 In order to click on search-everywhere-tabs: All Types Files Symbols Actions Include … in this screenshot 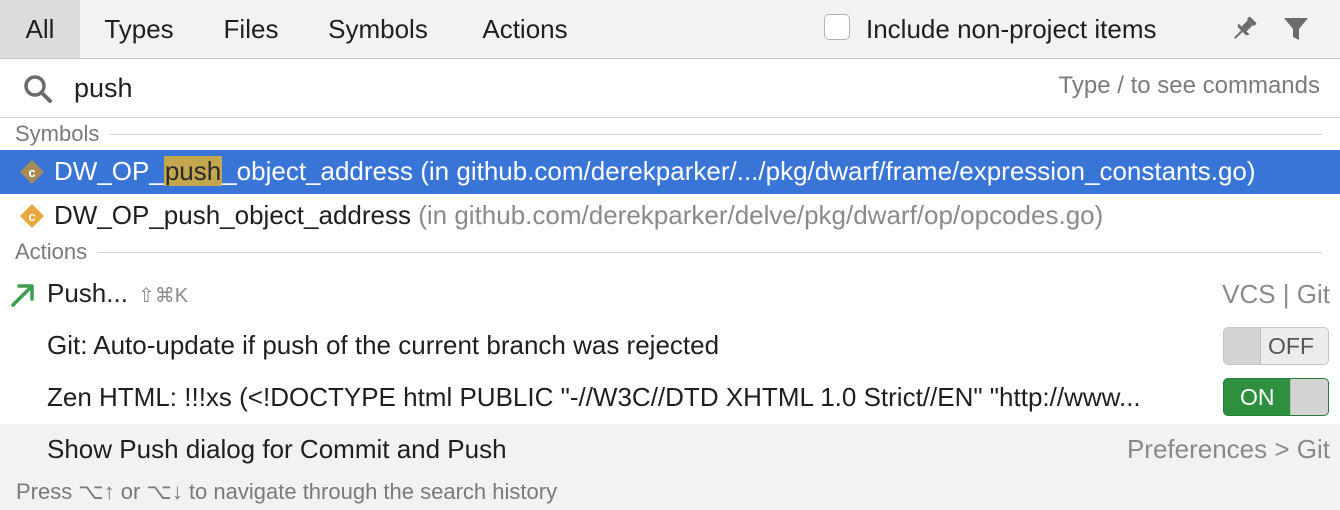, I will do `click(670, 29)`.